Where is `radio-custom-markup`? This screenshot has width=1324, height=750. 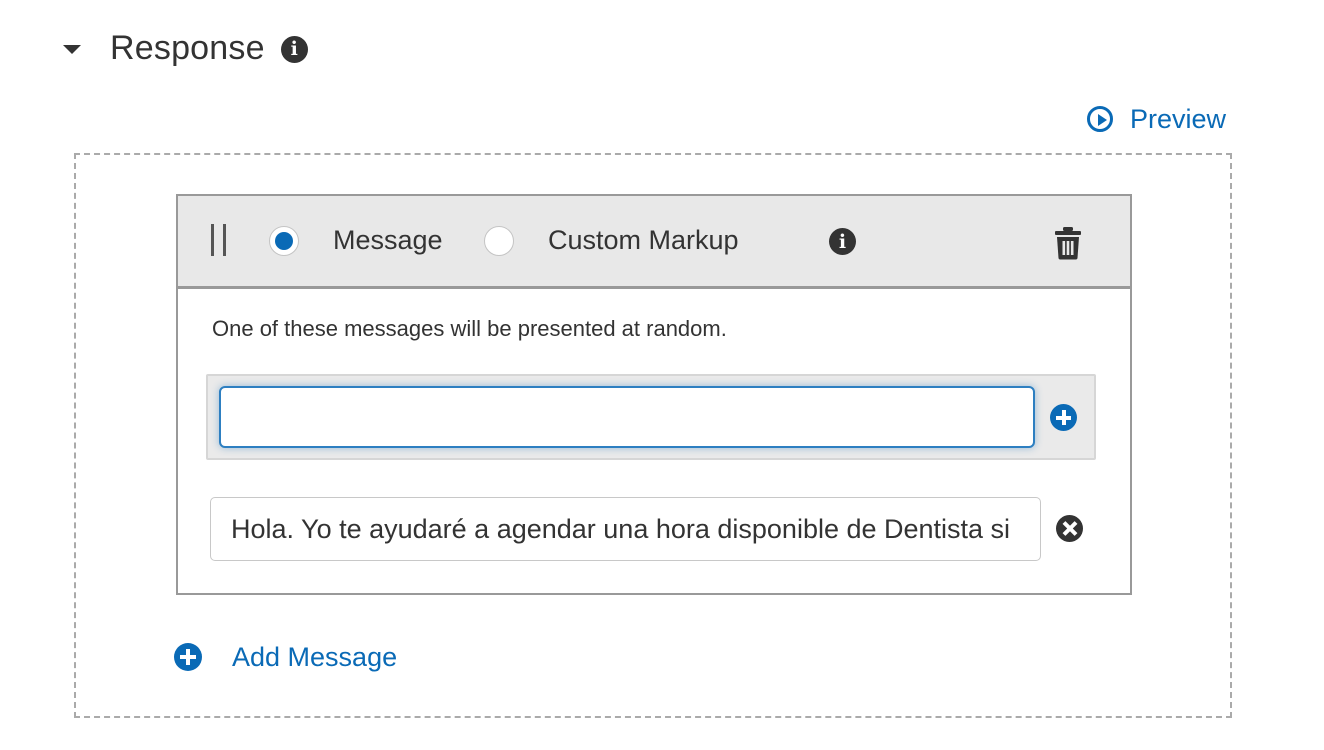 radio-custom-markup is located at coordinates (499, 241).